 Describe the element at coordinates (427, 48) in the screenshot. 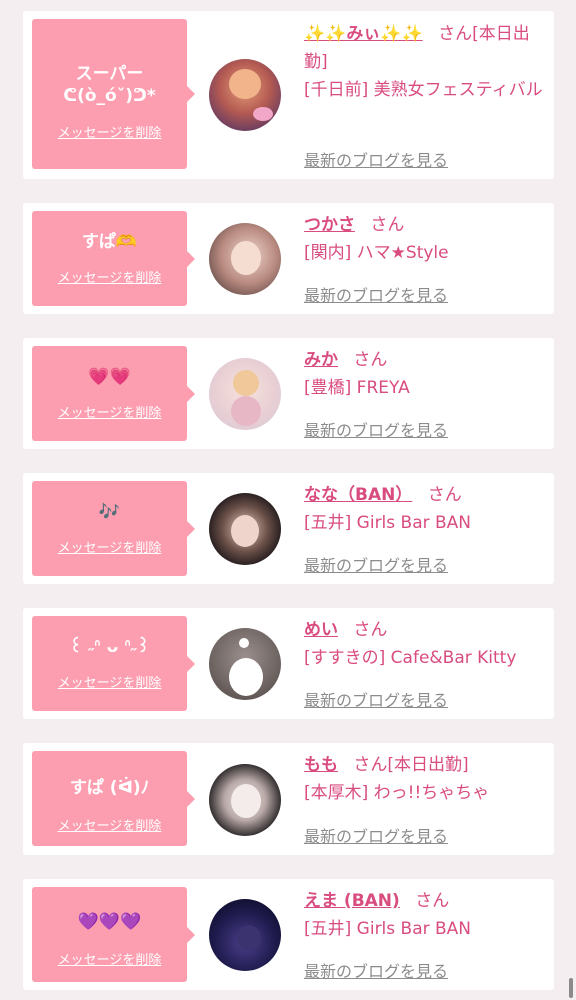

I see `name-line: ✨✨みぃ✨✨ さん[本日出勤]` at that location.